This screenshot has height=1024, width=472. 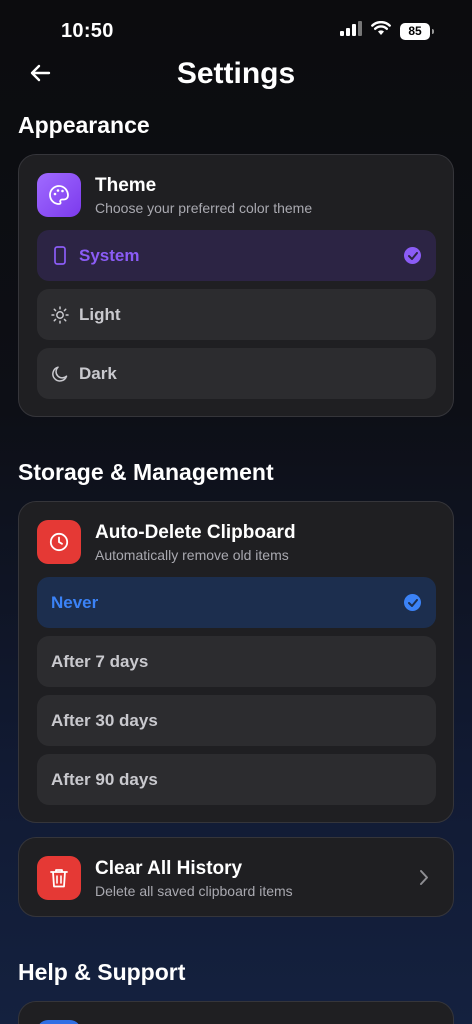 I want to click on status-icons: 85, so click(x=387, y=30).